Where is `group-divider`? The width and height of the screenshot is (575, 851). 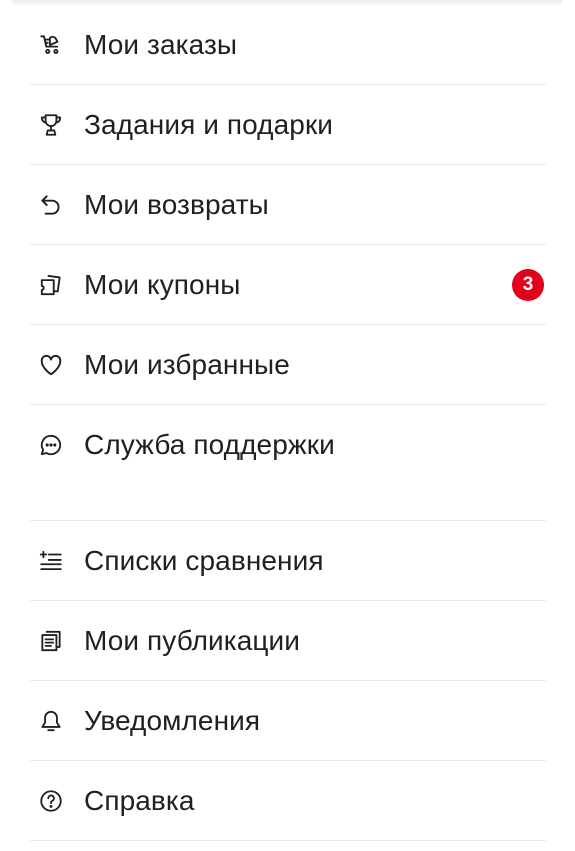
group-divider is located at coordinates (287, 503).